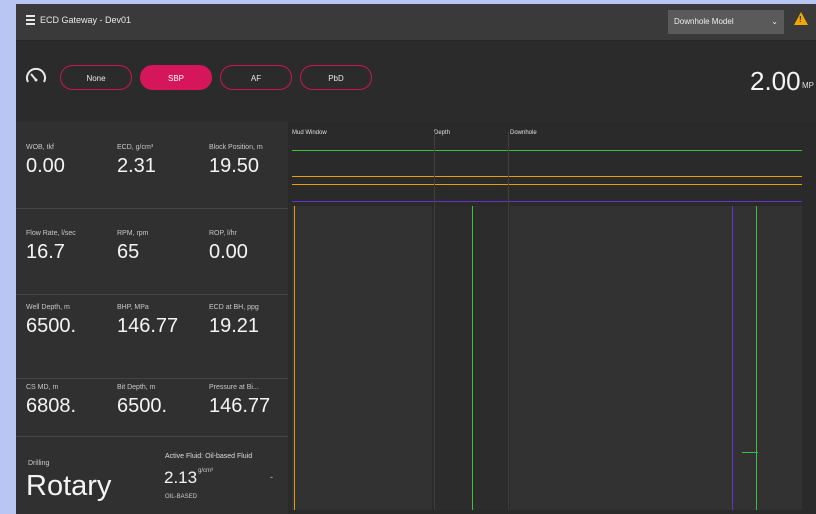 This screenshot has width=816, height=514. What do you see at coordinates (136, 387) in the screenshot?
I see `metric-label: Bit Depth, m` at bounding box center [136, 387].